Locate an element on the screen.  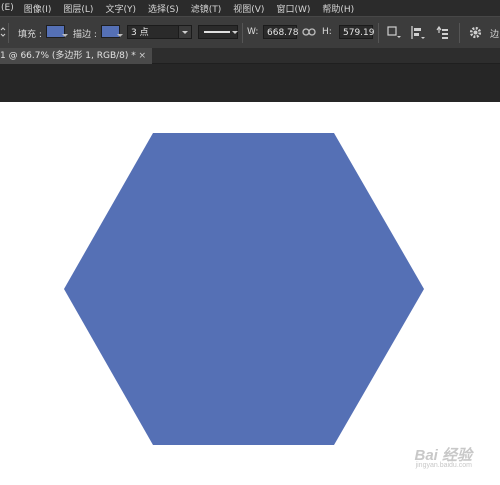
path-operations-icon is located at coordinates (394, 33).